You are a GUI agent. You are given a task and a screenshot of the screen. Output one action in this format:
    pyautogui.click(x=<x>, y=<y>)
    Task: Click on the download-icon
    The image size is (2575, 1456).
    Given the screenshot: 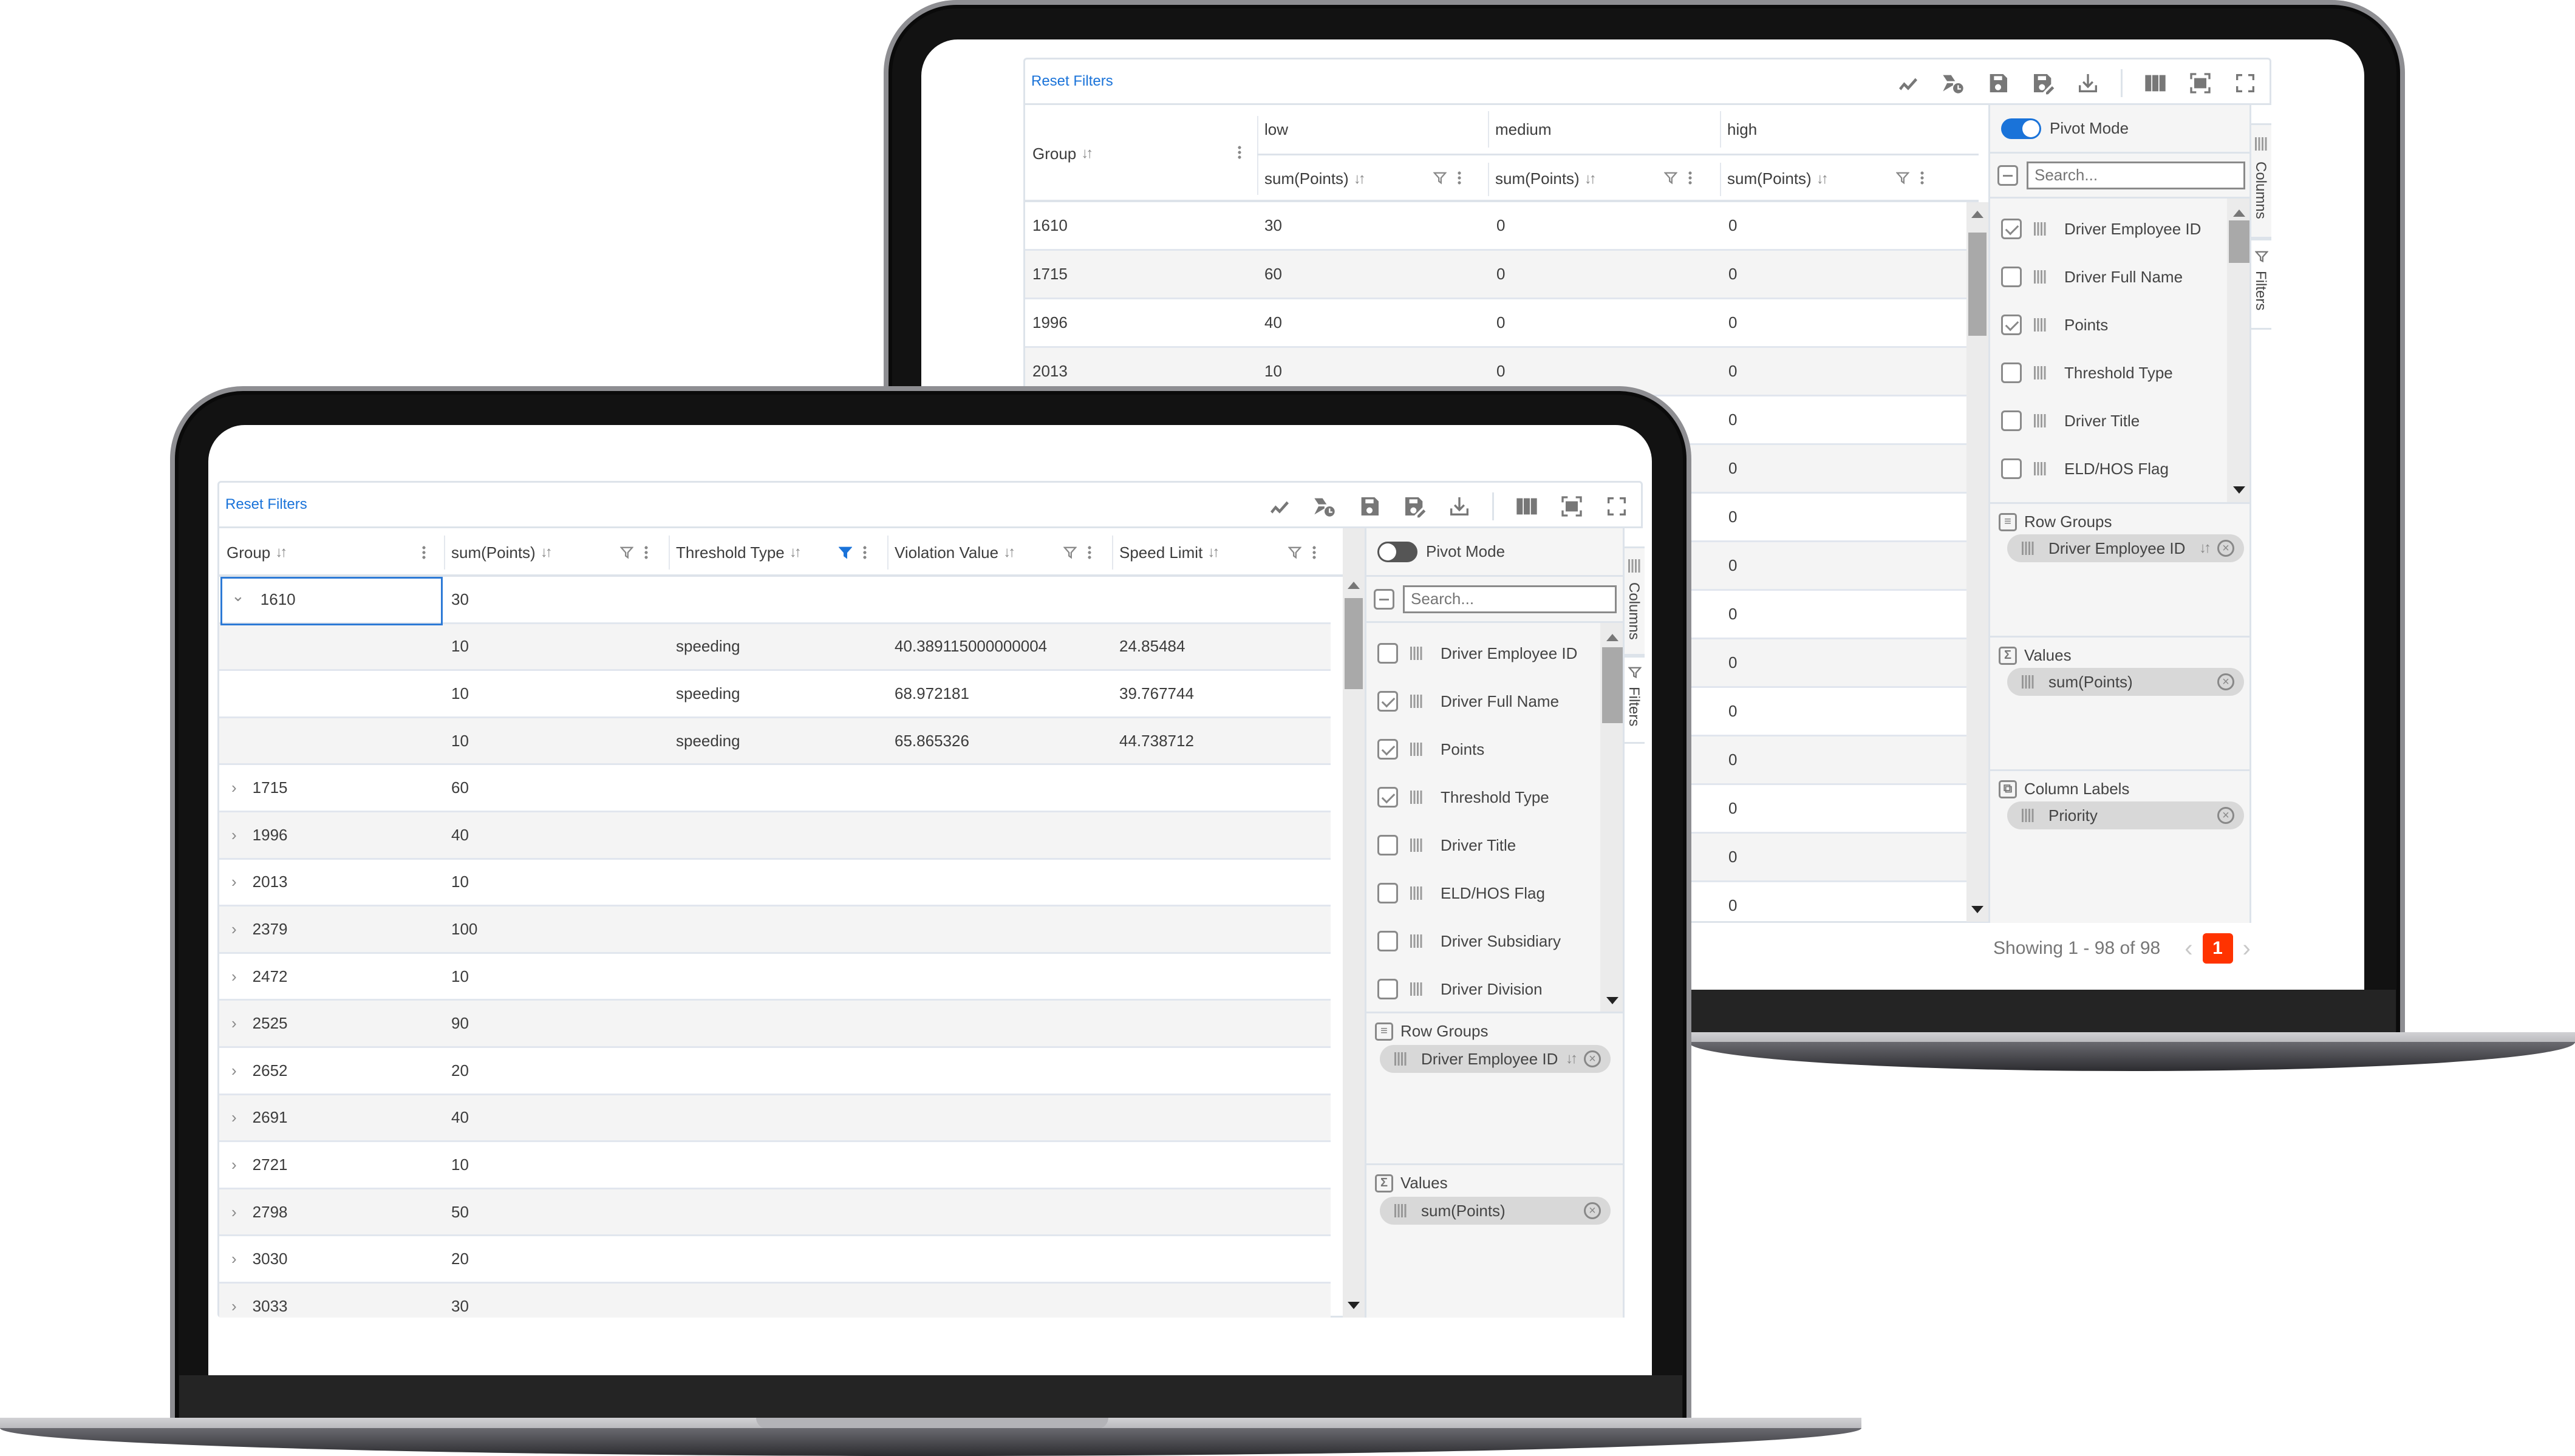 What is the action you would take?
    pyautogui.click(x=1459, y=506)
    